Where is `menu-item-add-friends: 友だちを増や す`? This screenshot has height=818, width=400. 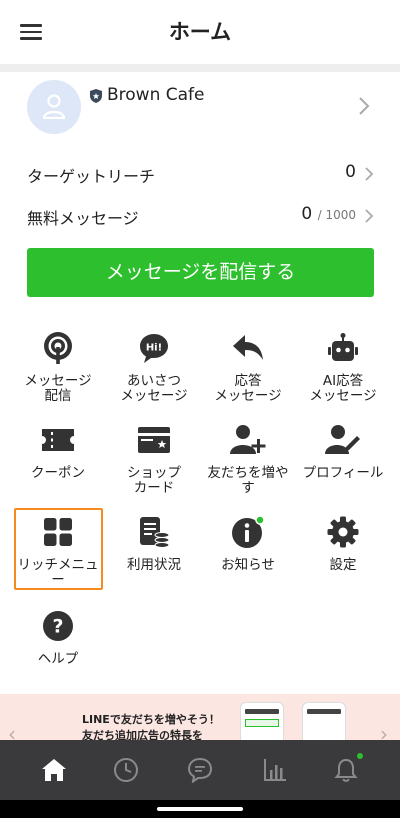 menu-item-add-friends: 友だちを増や す is located at coordinates (248, 467).